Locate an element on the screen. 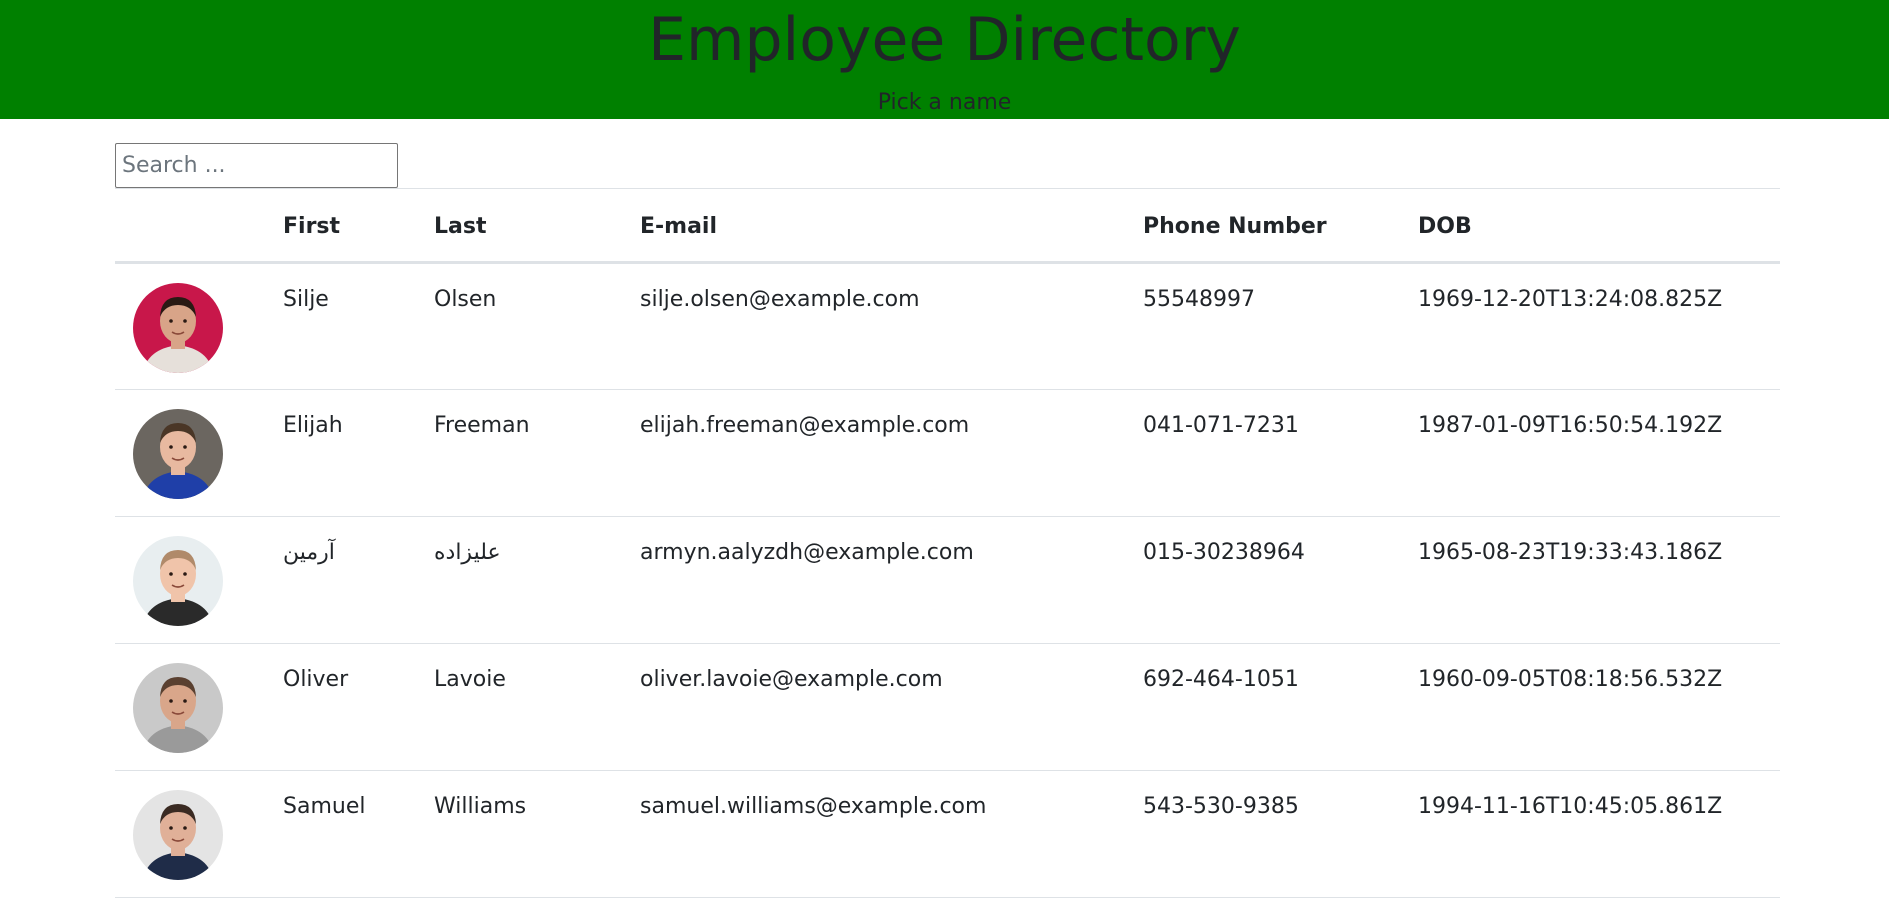  last-name-cell: Freeman is located at coordinates (482, 425).